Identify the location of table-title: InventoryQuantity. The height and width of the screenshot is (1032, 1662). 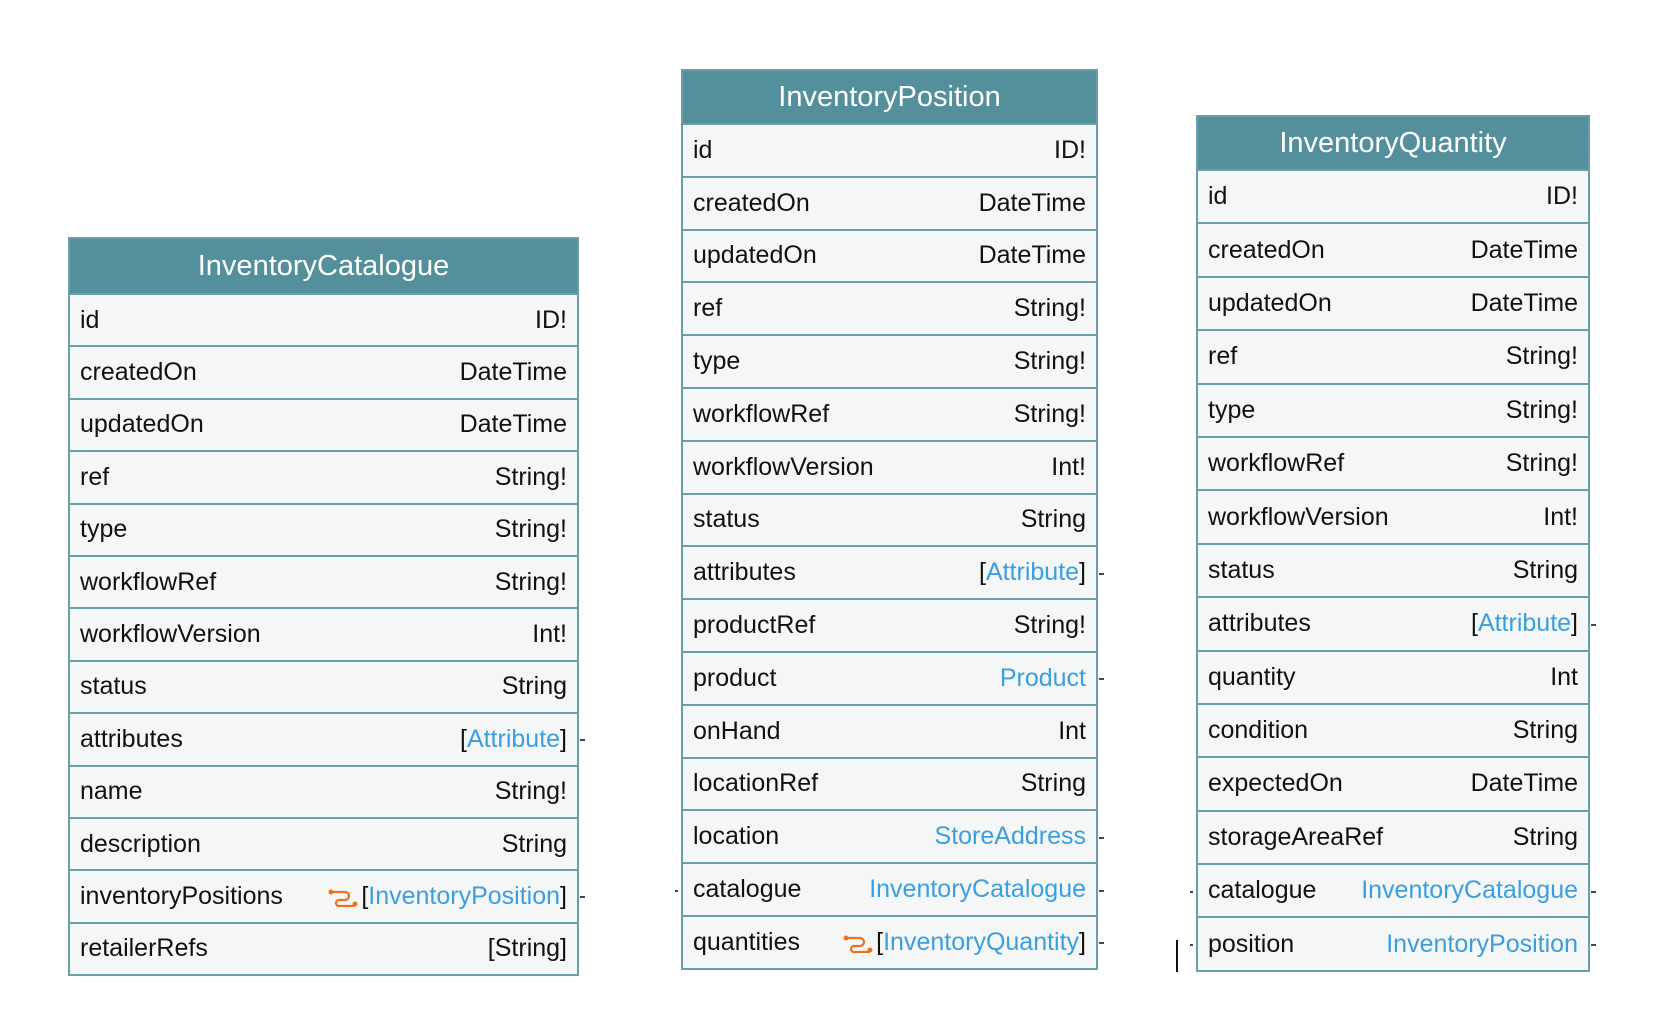
(1393, 143).